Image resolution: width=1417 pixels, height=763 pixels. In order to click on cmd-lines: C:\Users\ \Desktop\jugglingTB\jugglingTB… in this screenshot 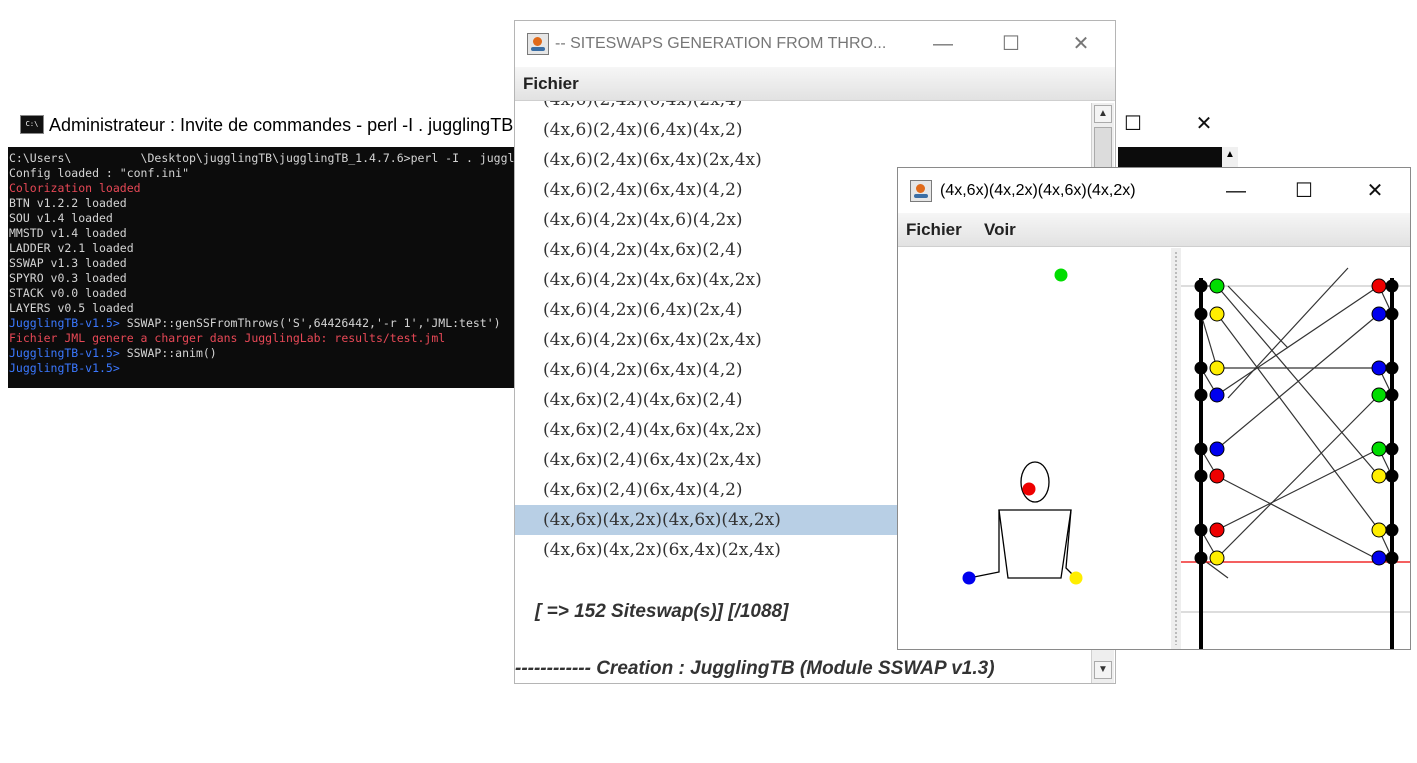, I will do `click(263, 263)`.